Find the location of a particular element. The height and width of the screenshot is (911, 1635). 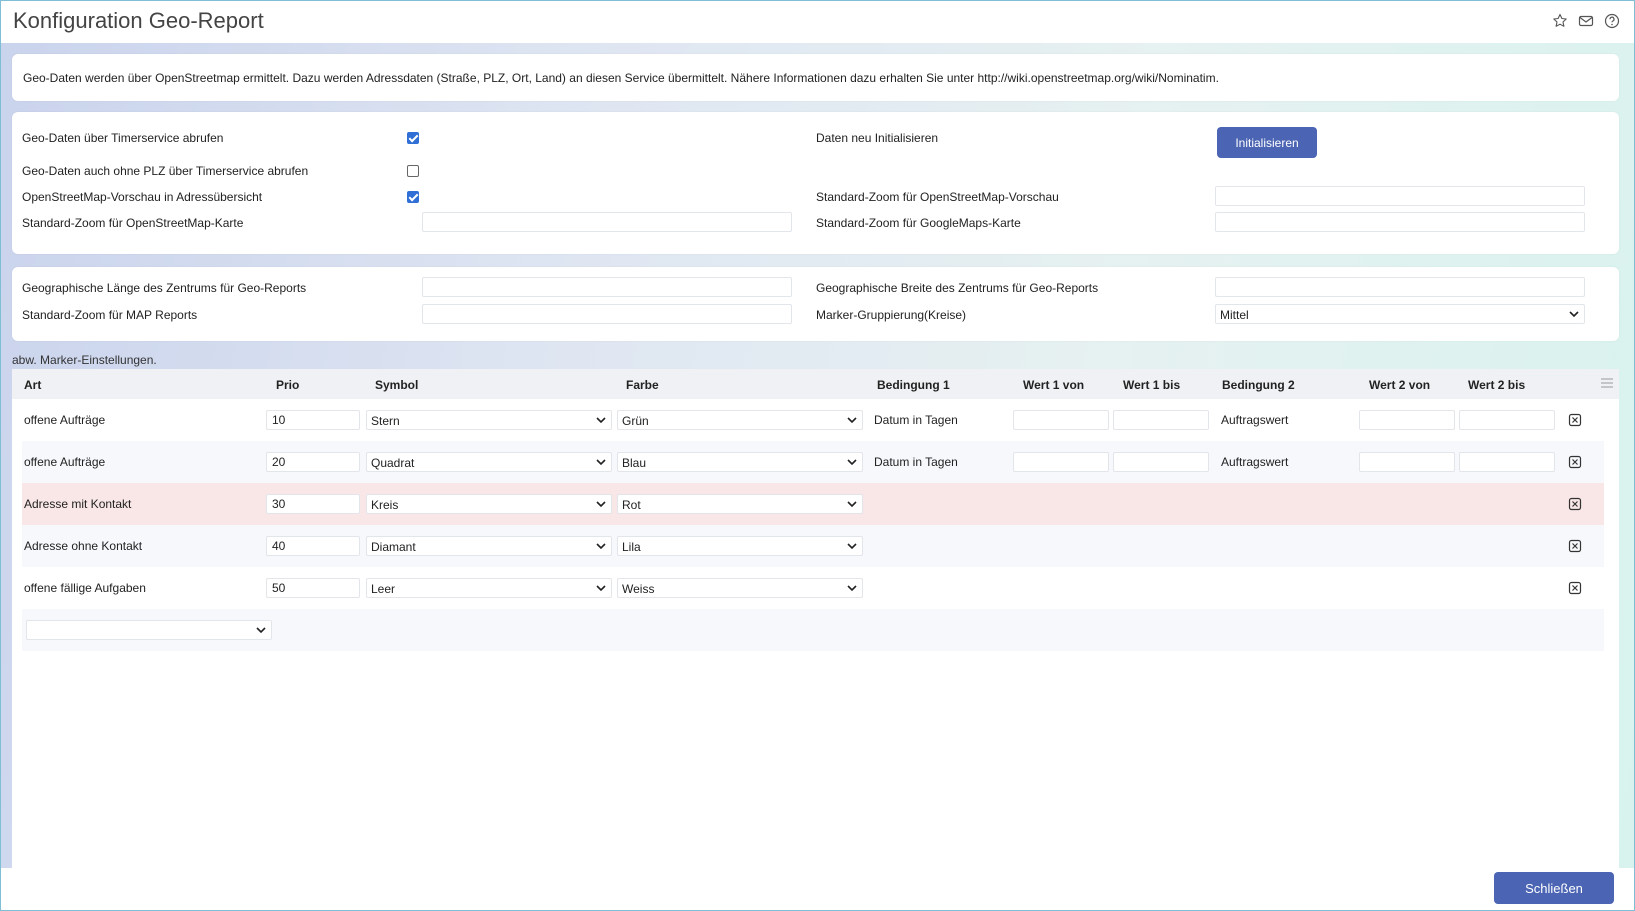

row-farbe-select: Blau is located at coordinates (740, 462).